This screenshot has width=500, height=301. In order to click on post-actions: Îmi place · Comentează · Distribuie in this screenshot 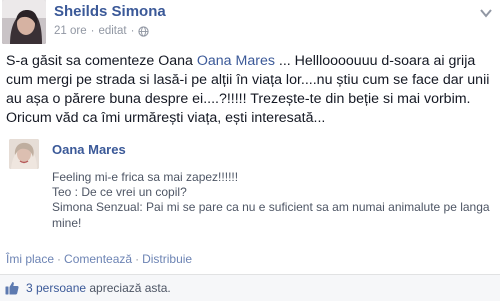, I will do `click(99, 259)`.